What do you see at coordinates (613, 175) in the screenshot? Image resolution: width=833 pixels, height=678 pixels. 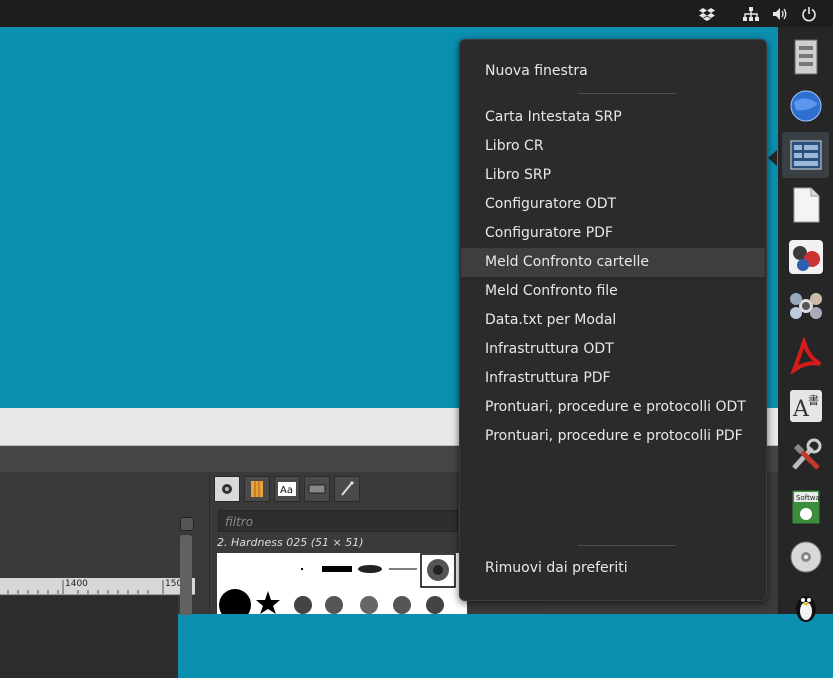 I see `quicklist-item-libro-srp: Libro SRP` at bounding box center [613, 175].